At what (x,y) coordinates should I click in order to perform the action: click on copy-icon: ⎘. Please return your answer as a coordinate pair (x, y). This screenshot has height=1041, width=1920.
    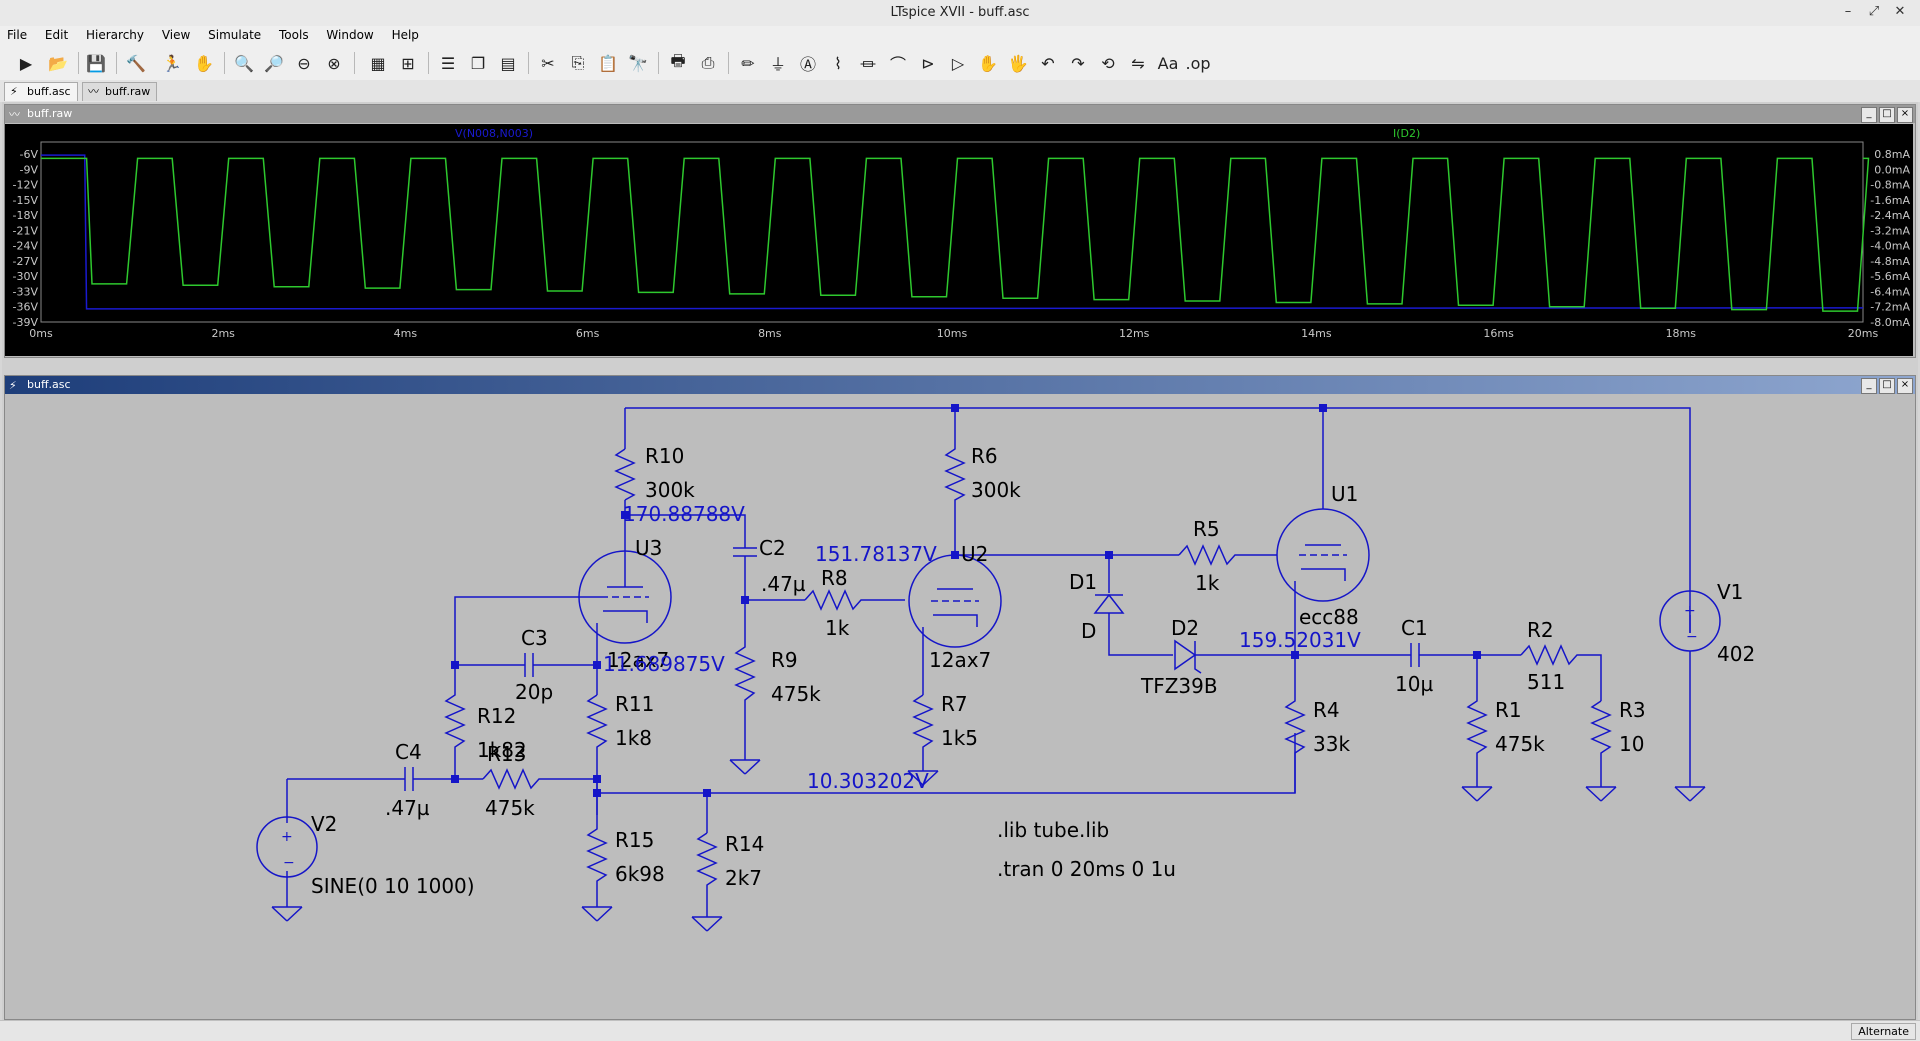
    Looking at the image, I should click on (578, 63).